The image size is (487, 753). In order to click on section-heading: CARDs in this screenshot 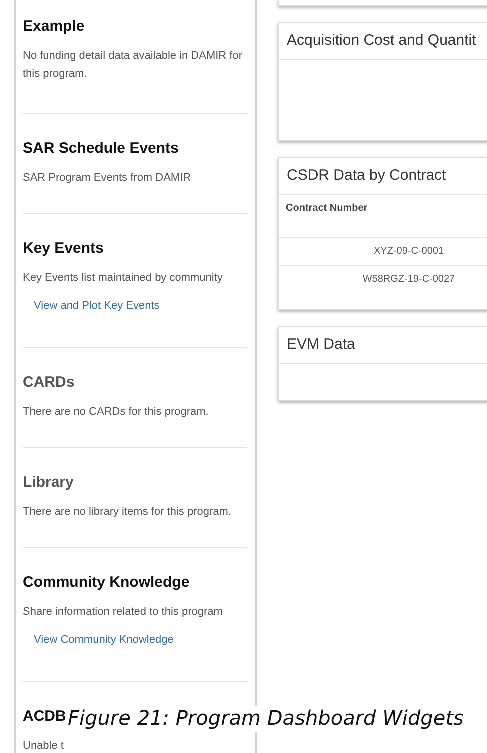, I will do `click(49, 383)`.